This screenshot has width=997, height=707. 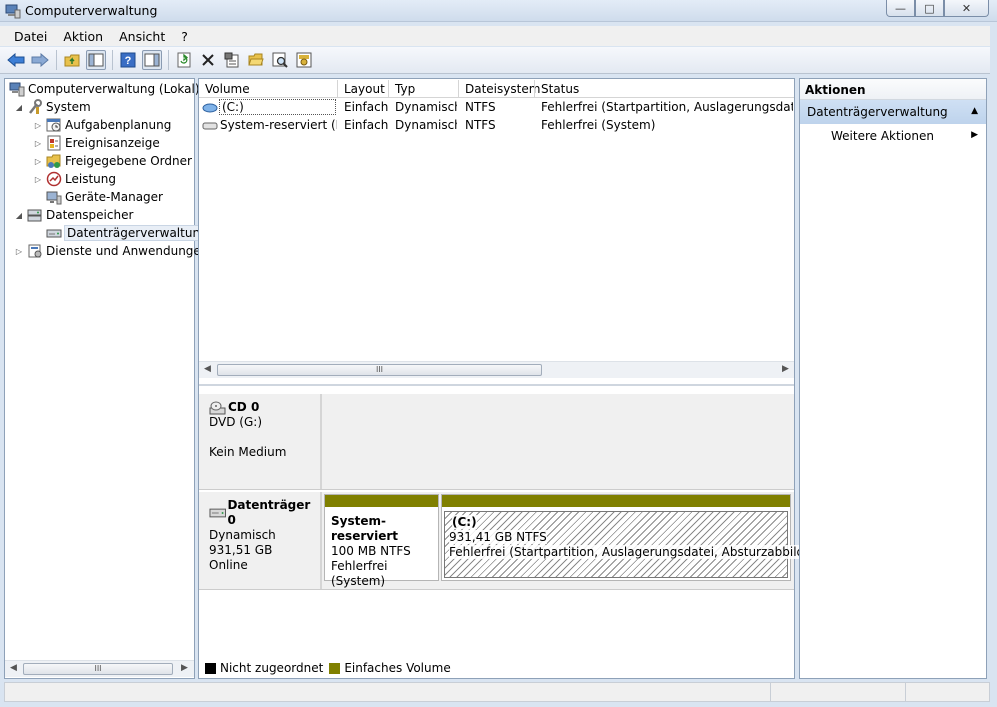 I want to click on tree-item-ereignisanzeige: ▷ Ereignisanzeige, so click(x=96, y=143).